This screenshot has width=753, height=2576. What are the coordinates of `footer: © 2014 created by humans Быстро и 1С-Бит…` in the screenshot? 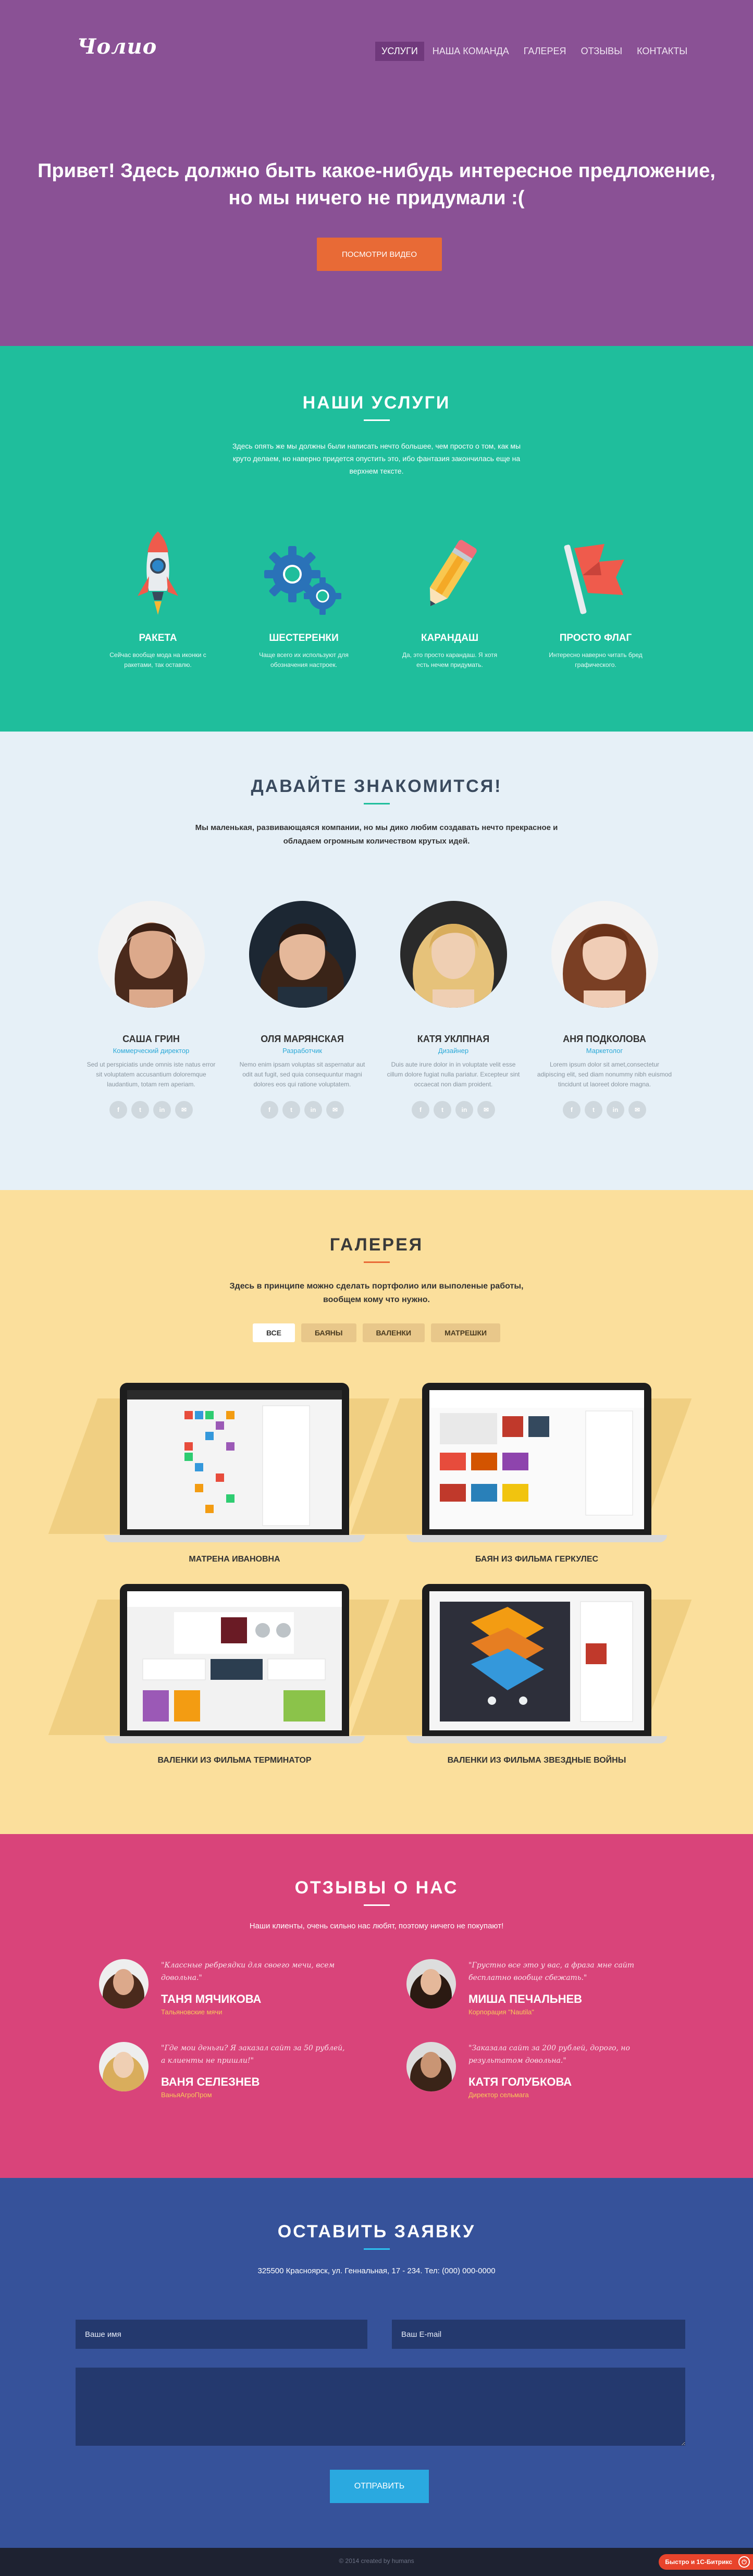 It's located at (376, 2562).